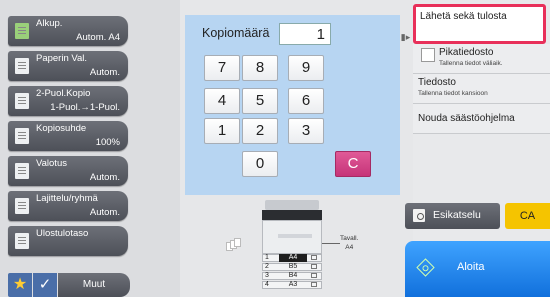  I want to click on clear-all-button: CA, so click(527, 216).